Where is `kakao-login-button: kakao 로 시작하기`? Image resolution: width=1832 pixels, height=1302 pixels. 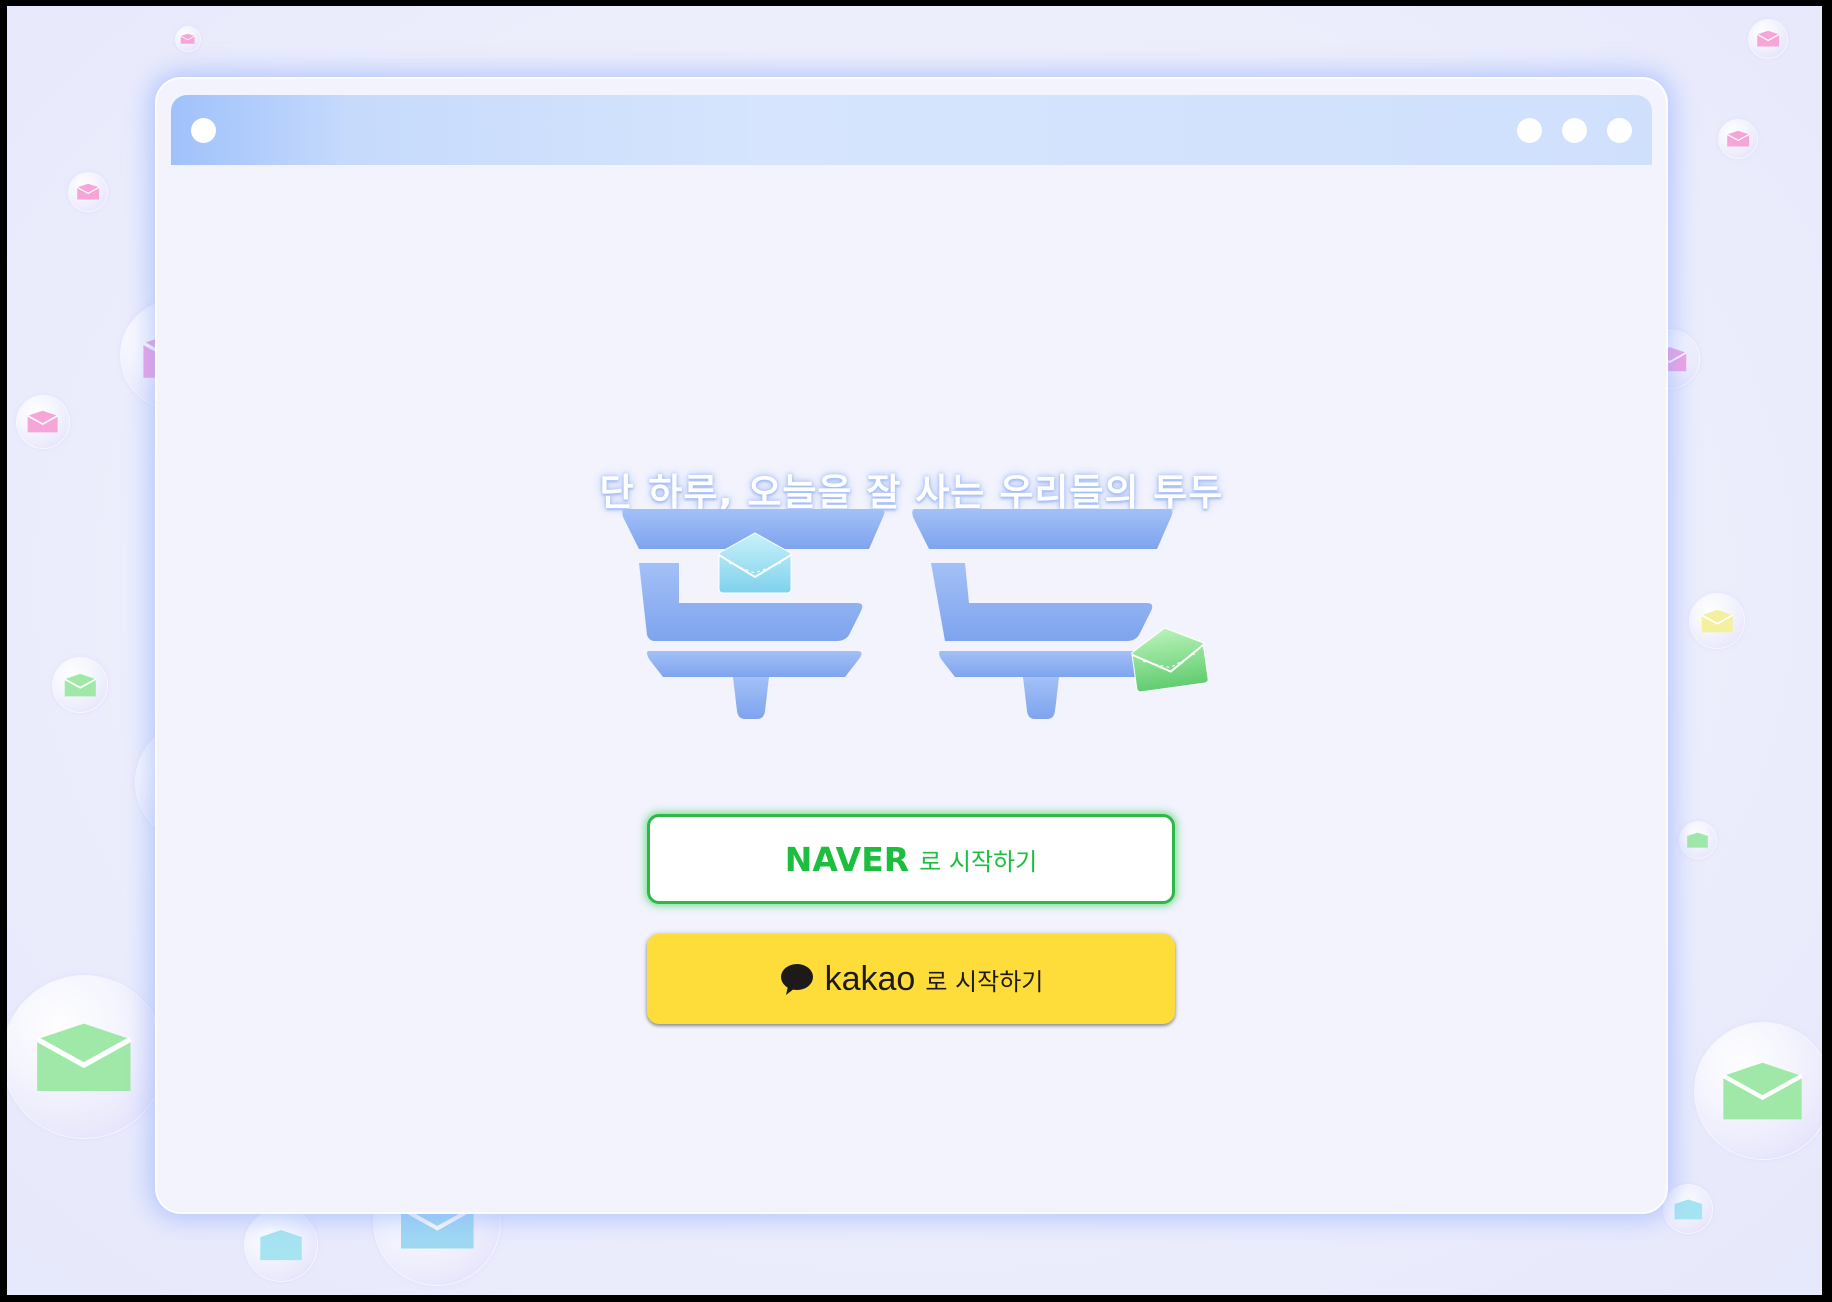 kakao-login-button: kakao 로 시작하기 is located at coordinates (911, 979).